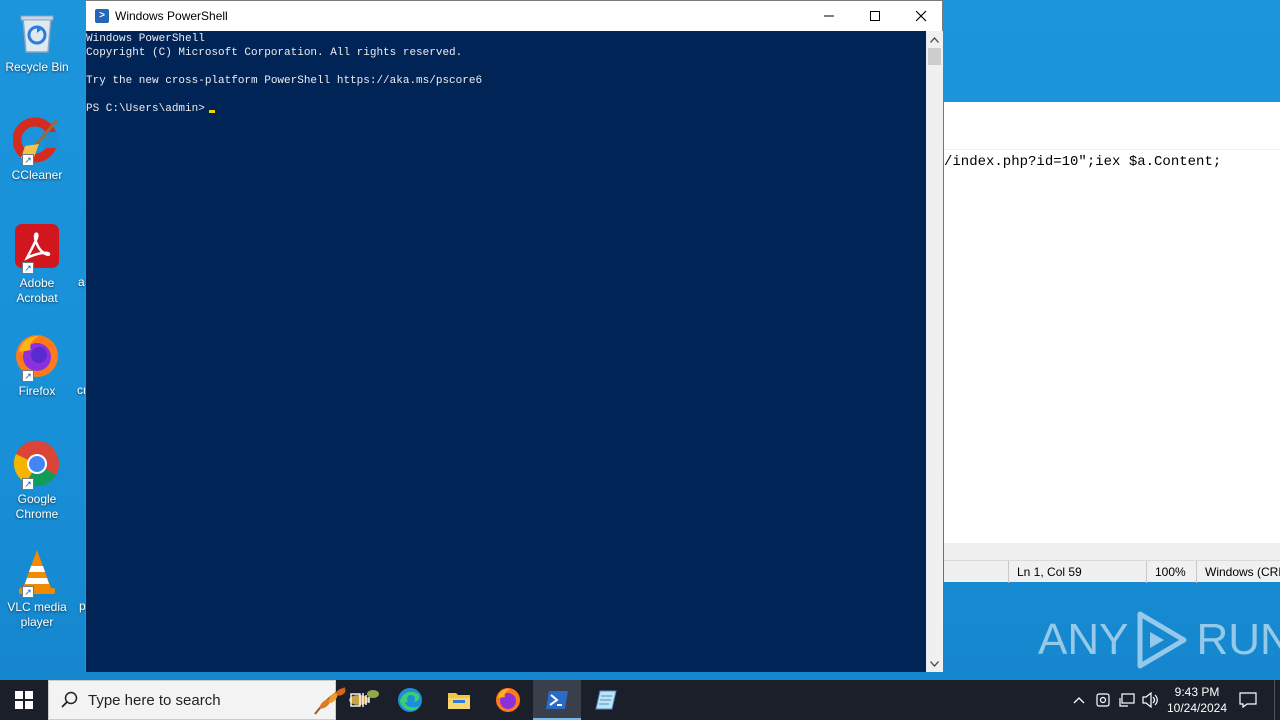  What do you see at coordinates (1162, 640) in the screenshot?
I see `play-triangle-icon` at bounding box center [1162, 640].